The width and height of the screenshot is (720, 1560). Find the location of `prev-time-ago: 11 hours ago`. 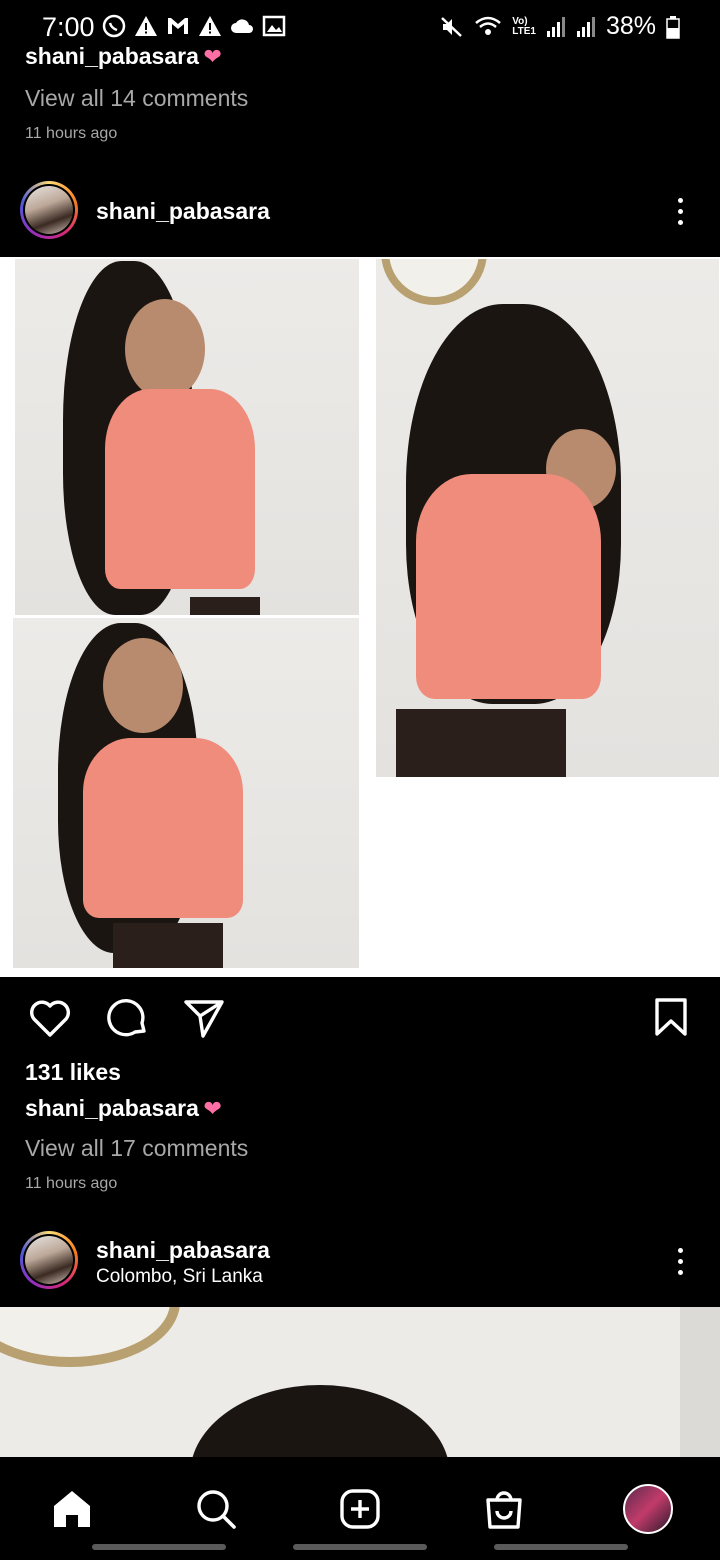

prev-time-ago: 11 hours ago is located at coordinates (71, 133).